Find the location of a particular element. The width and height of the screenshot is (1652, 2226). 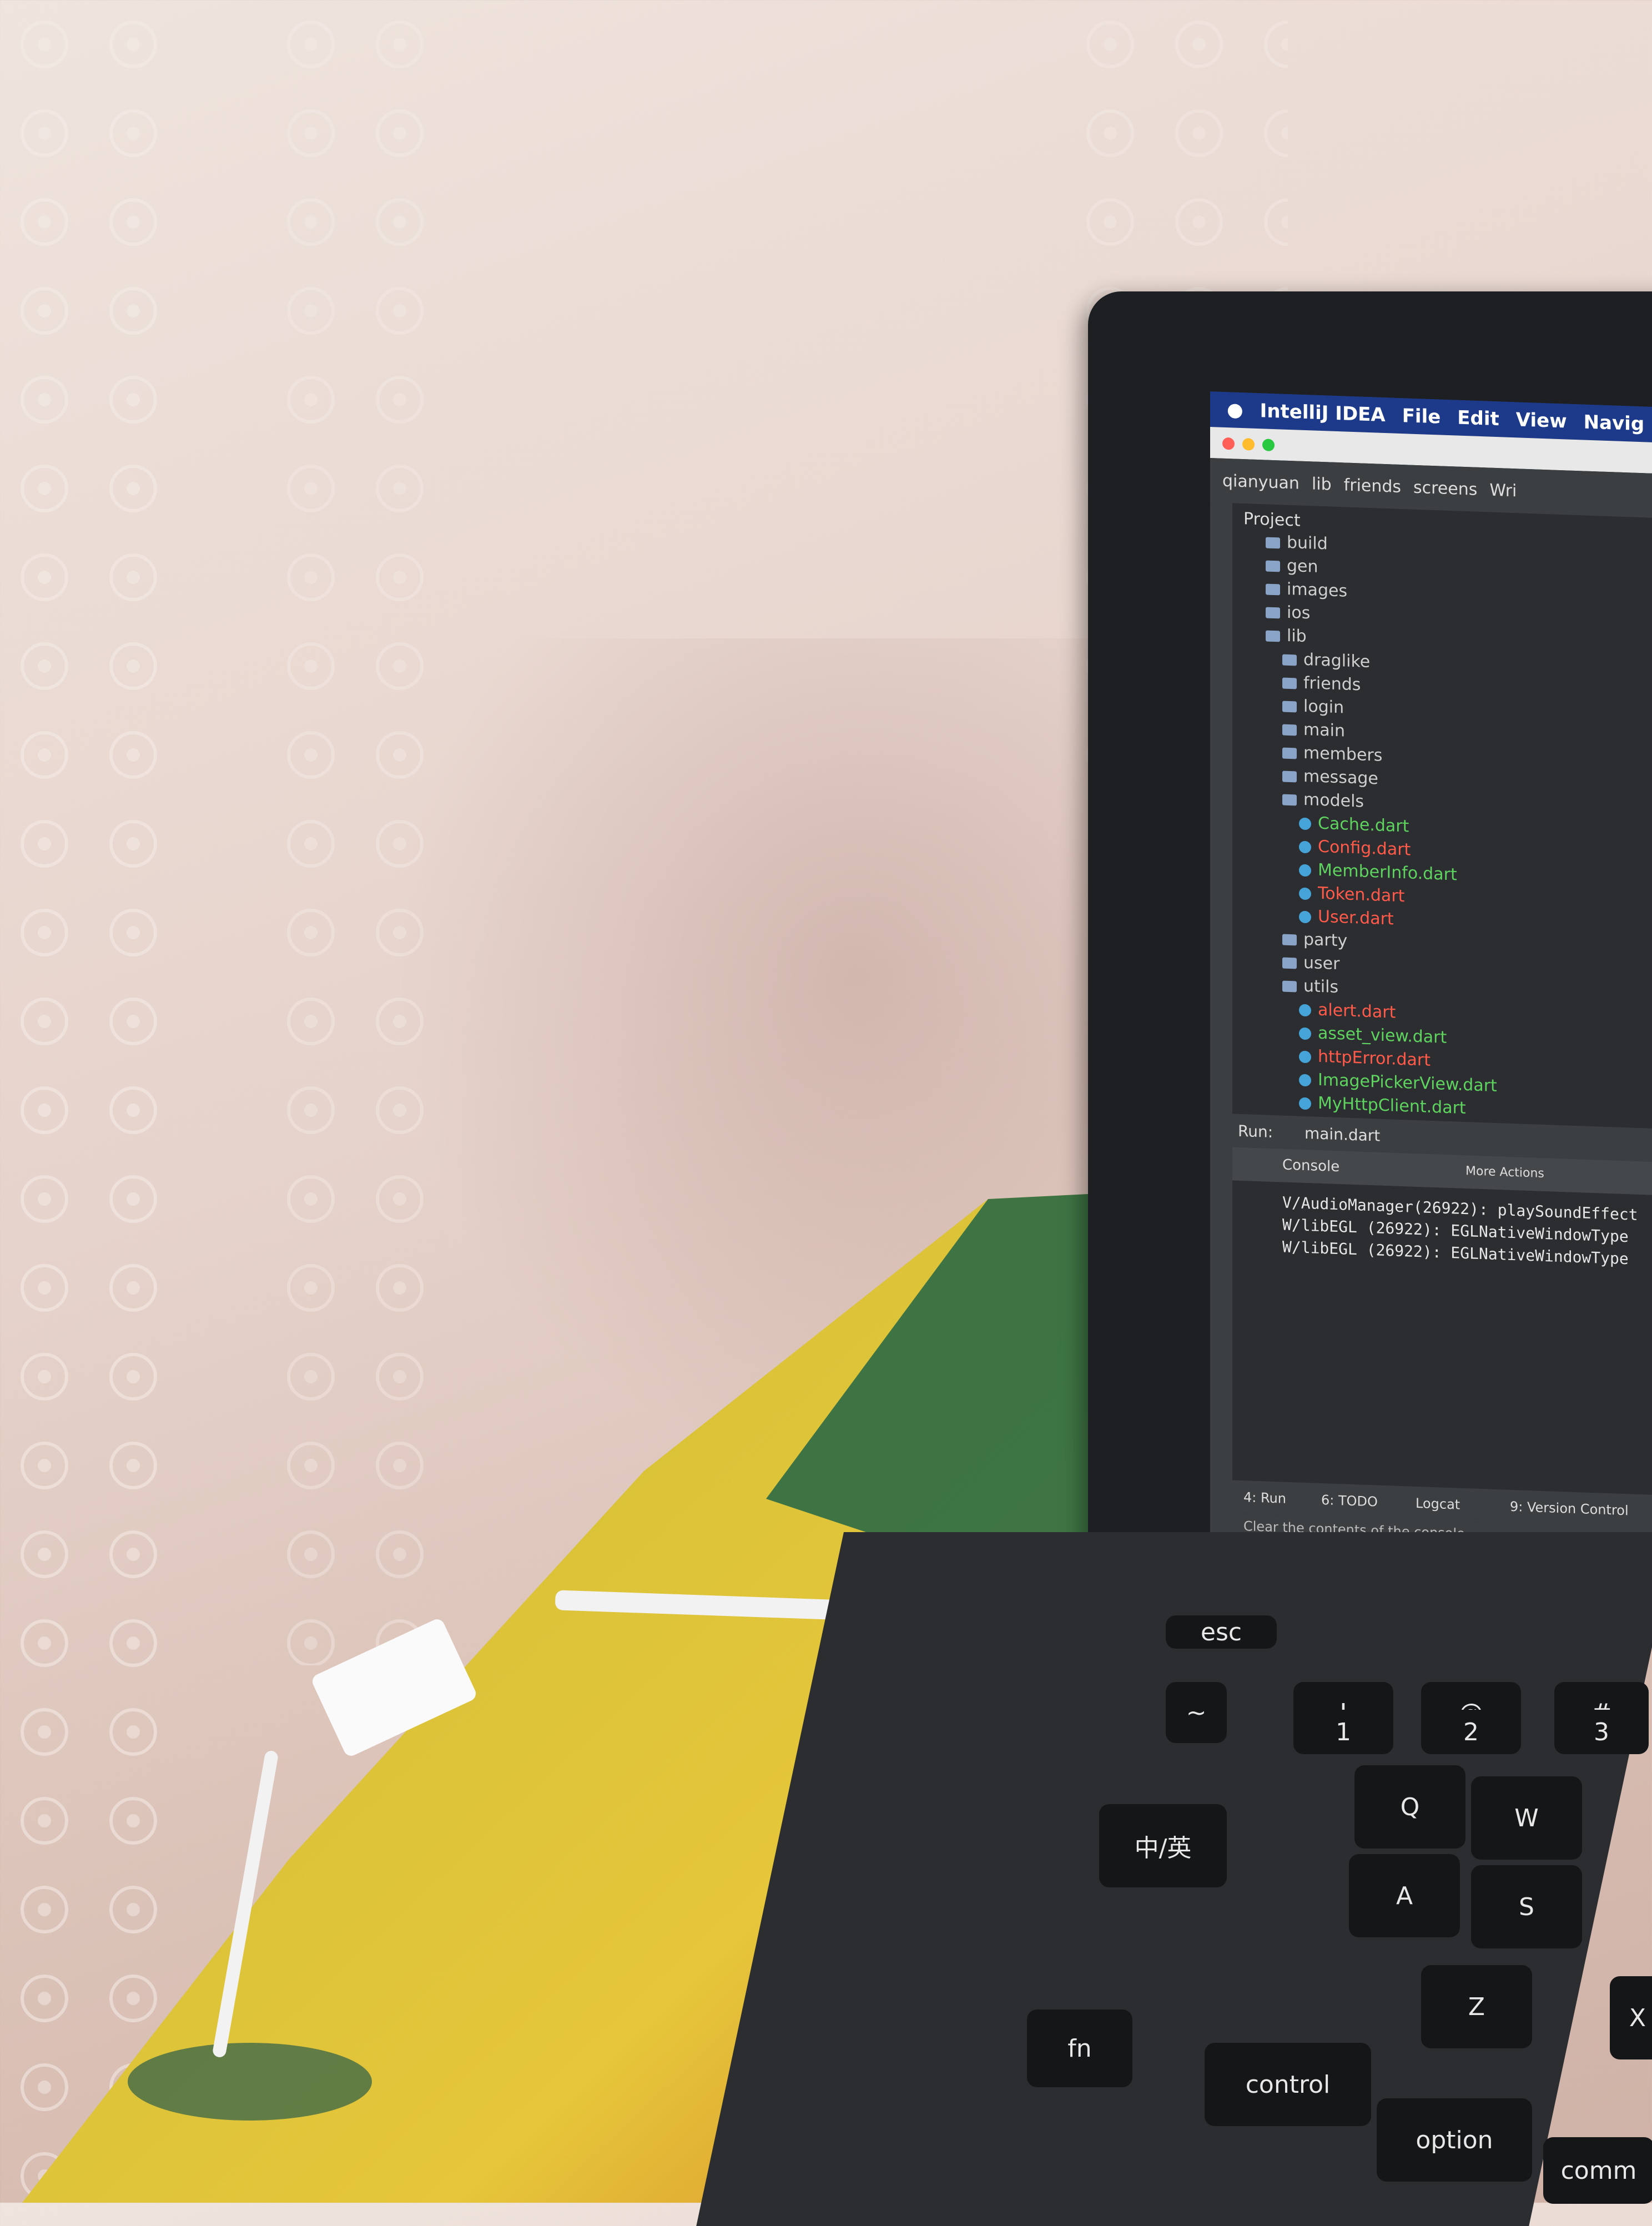

more-actions-button: More Actions is located at coordinates (1504, 1172).